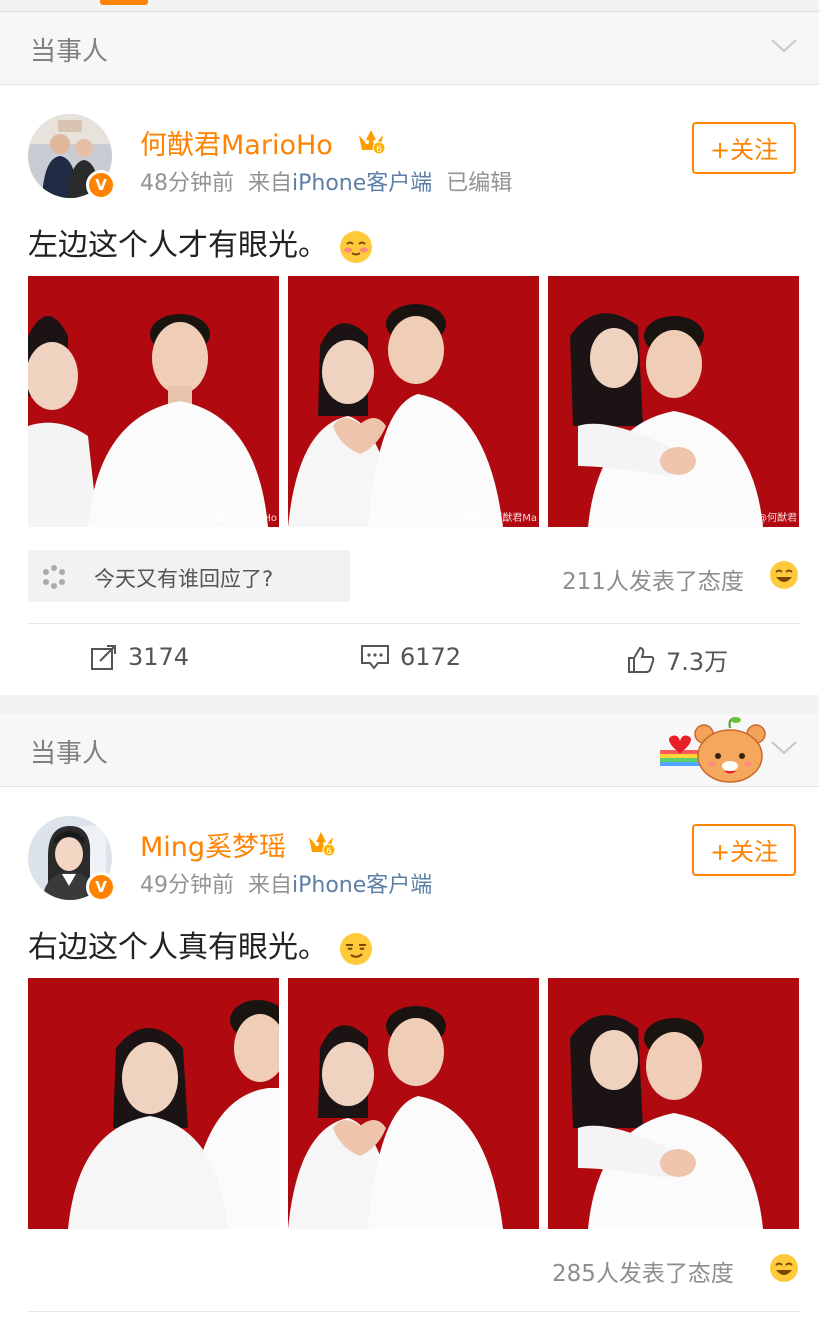 This screenshot has width=819, height=1321. Describe the element at coordinates (641, 659) in the screenshot. I see `thumbs-up-icon` at that location.